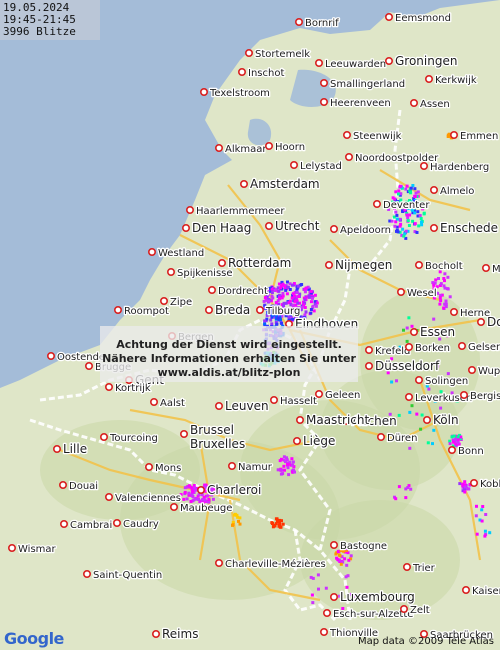 Image resolution: width=500 pixels, height=650 pixels. What do you see at coordinates (50, 20) in the screenshot?
I see `info-box: 19.05.2024 19:45-21:45 3996 Blitze` at bounding box center [50, 20].